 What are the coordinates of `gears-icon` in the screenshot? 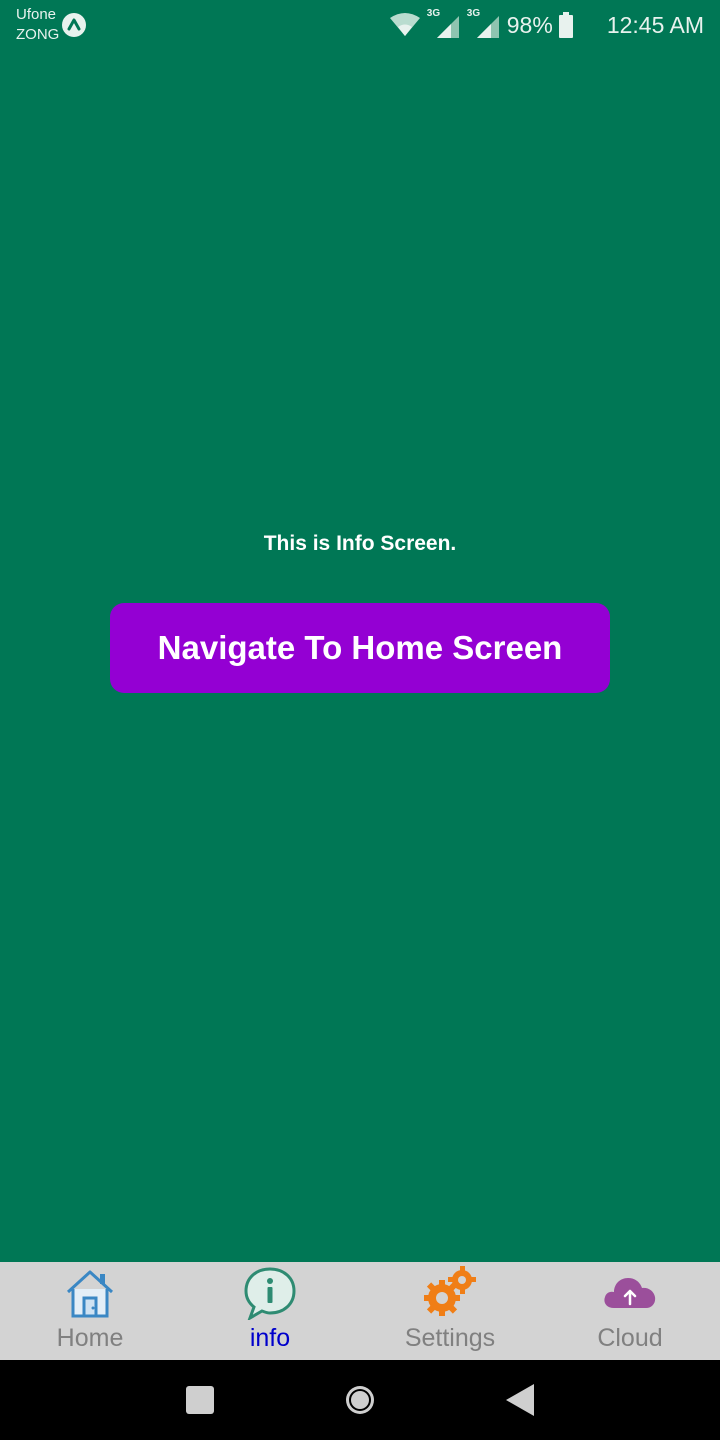 It's located at (450, 1291).